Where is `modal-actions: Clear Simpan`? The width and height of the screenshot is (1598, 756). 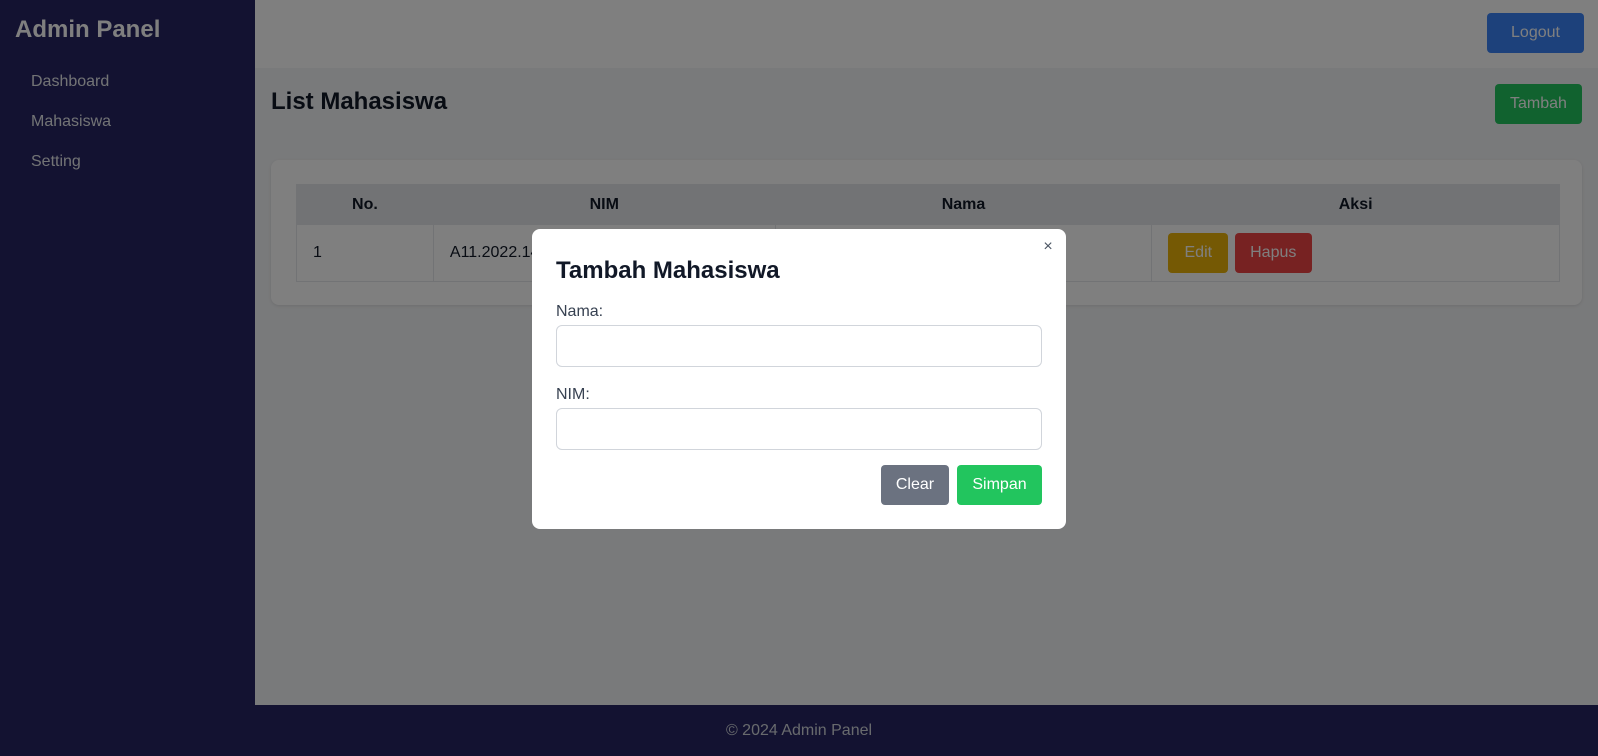 modal-actions: Clear Simpan is located at coordinates (961, 485).